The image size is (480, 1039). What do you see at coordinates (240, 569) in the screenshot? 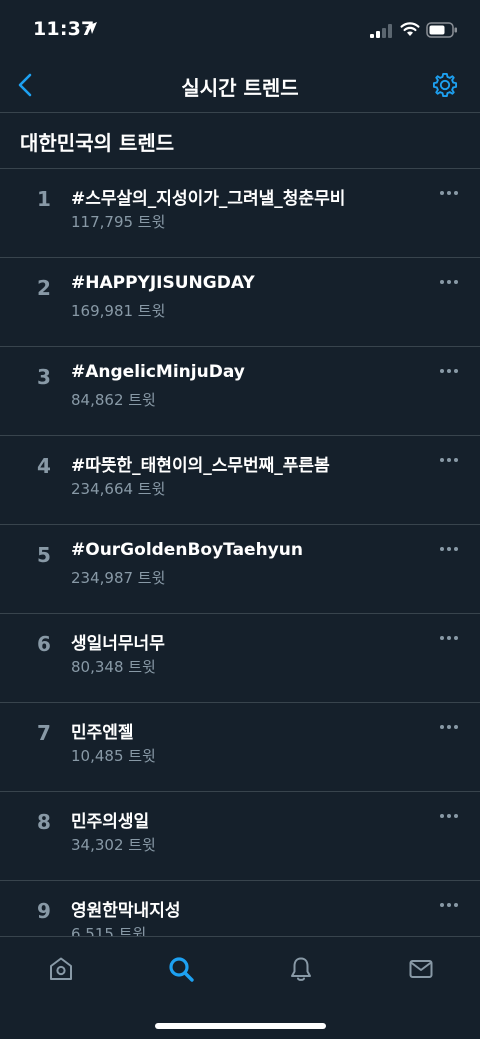
I see `trend-row: 5 #OurGoldenBoyTaehyun 234,987 트윗` at bounding box center [240, 569].